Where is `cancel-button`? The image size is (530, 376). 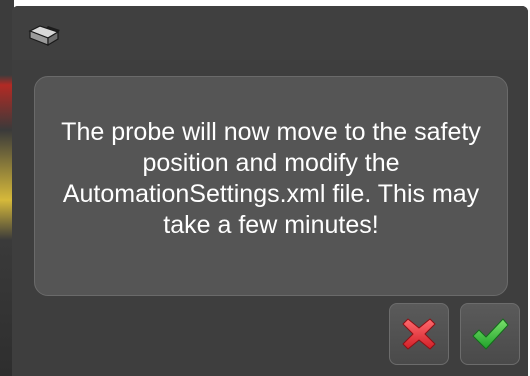
cancel-button is located at coordinates (419, 334).